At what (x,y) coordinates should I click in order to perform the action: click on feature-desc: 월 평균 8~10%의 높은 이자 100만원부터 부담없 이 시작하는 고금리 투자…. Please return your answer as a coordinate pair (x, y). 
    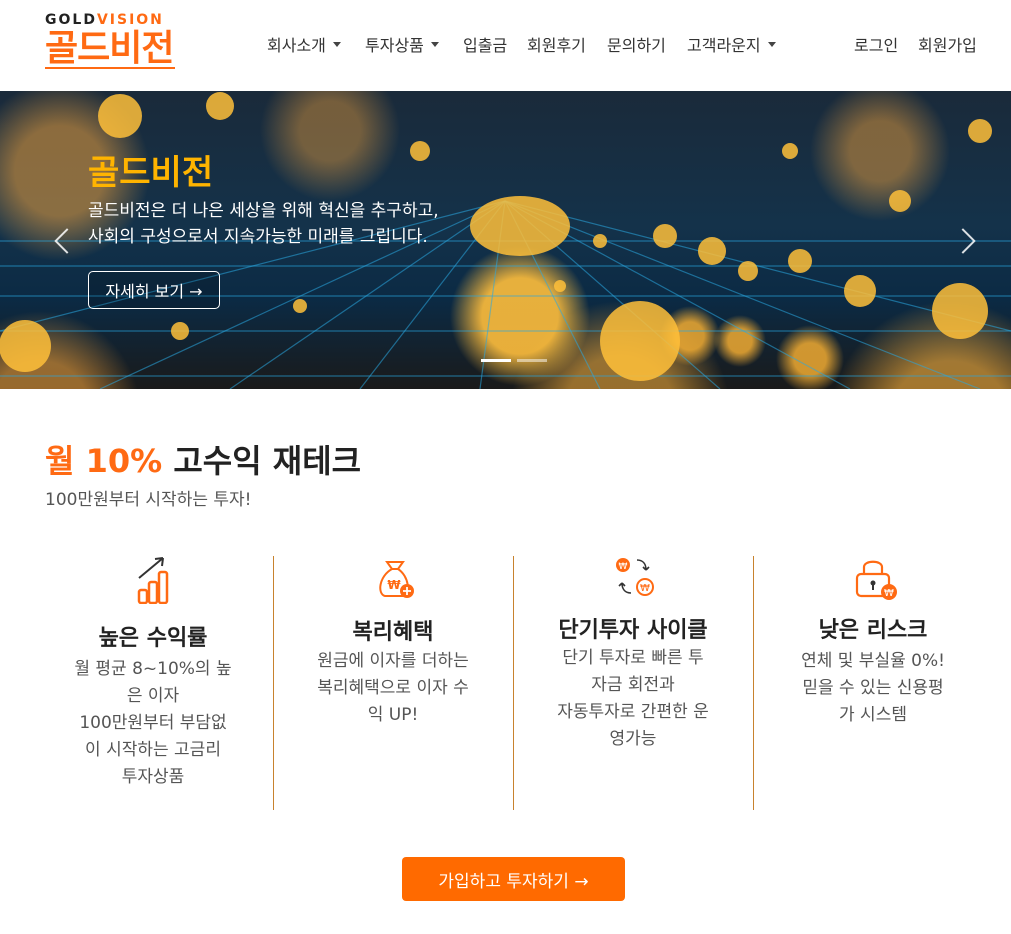
    Looking at the image, I should click on (153, 723).